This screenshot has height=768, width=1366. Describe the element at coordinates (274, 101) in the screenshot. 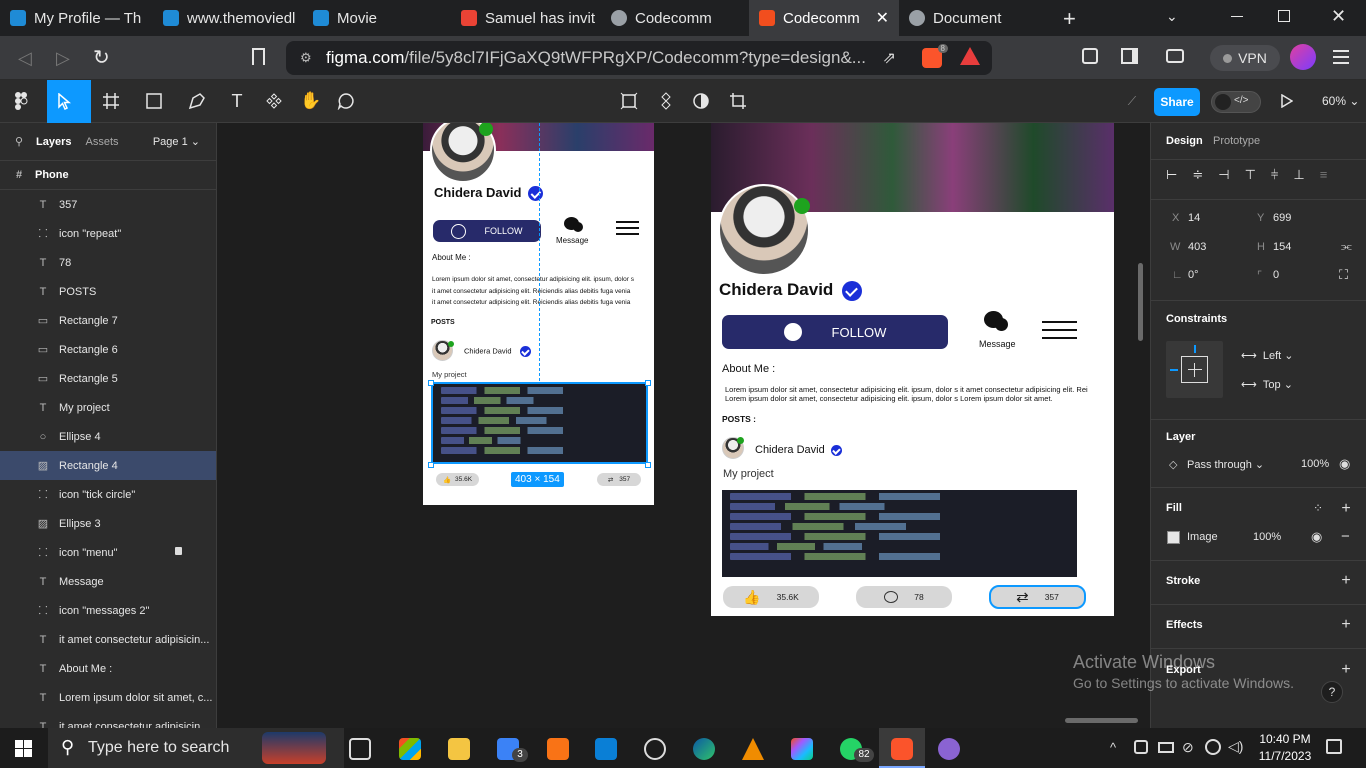

I see `components-tool-icon` at that location.